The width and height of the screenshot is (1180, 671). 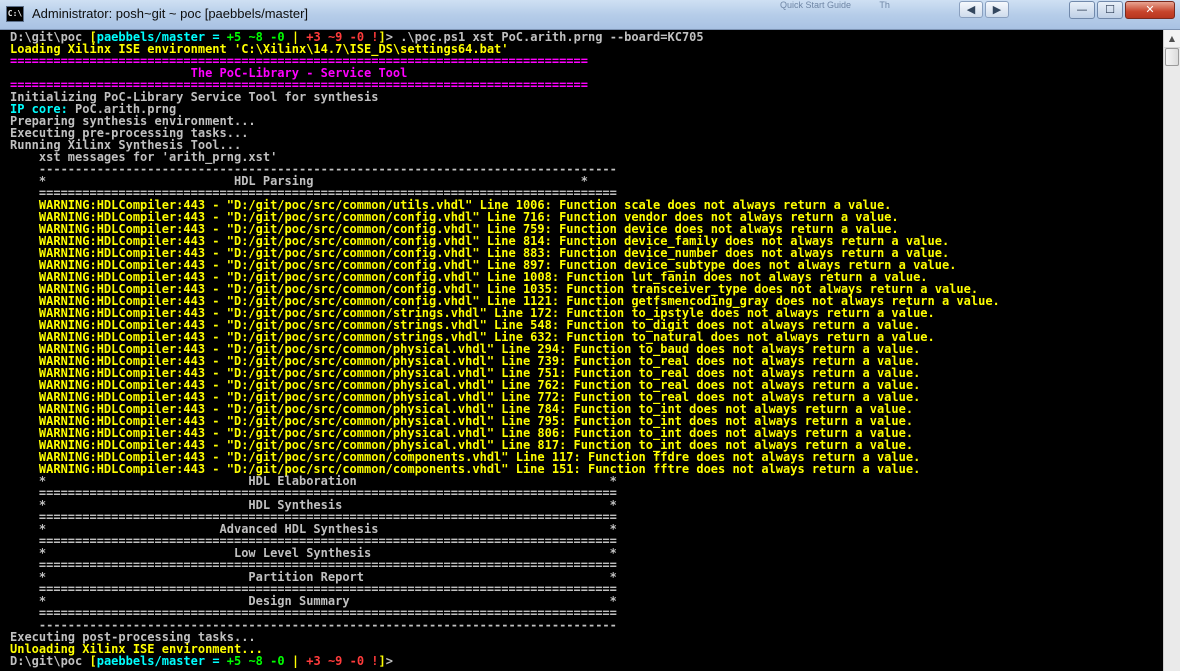 What do you see at coordinates (586, 577) in the screenshot?
I see `console-line: * Partition Report *` at bounding box center [586, 577].